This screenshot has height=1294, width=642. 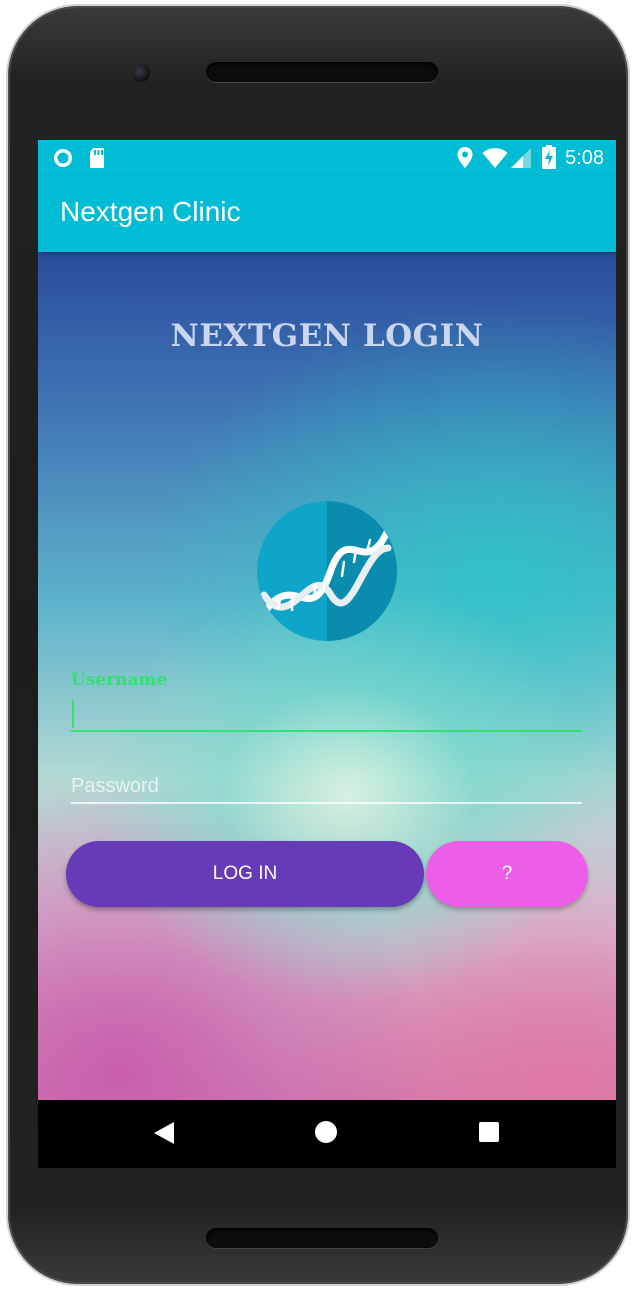 What do you see at coordinates (164, 1133) in the screenshot?
I see `back-icon` at bounding box center [164, 1133].